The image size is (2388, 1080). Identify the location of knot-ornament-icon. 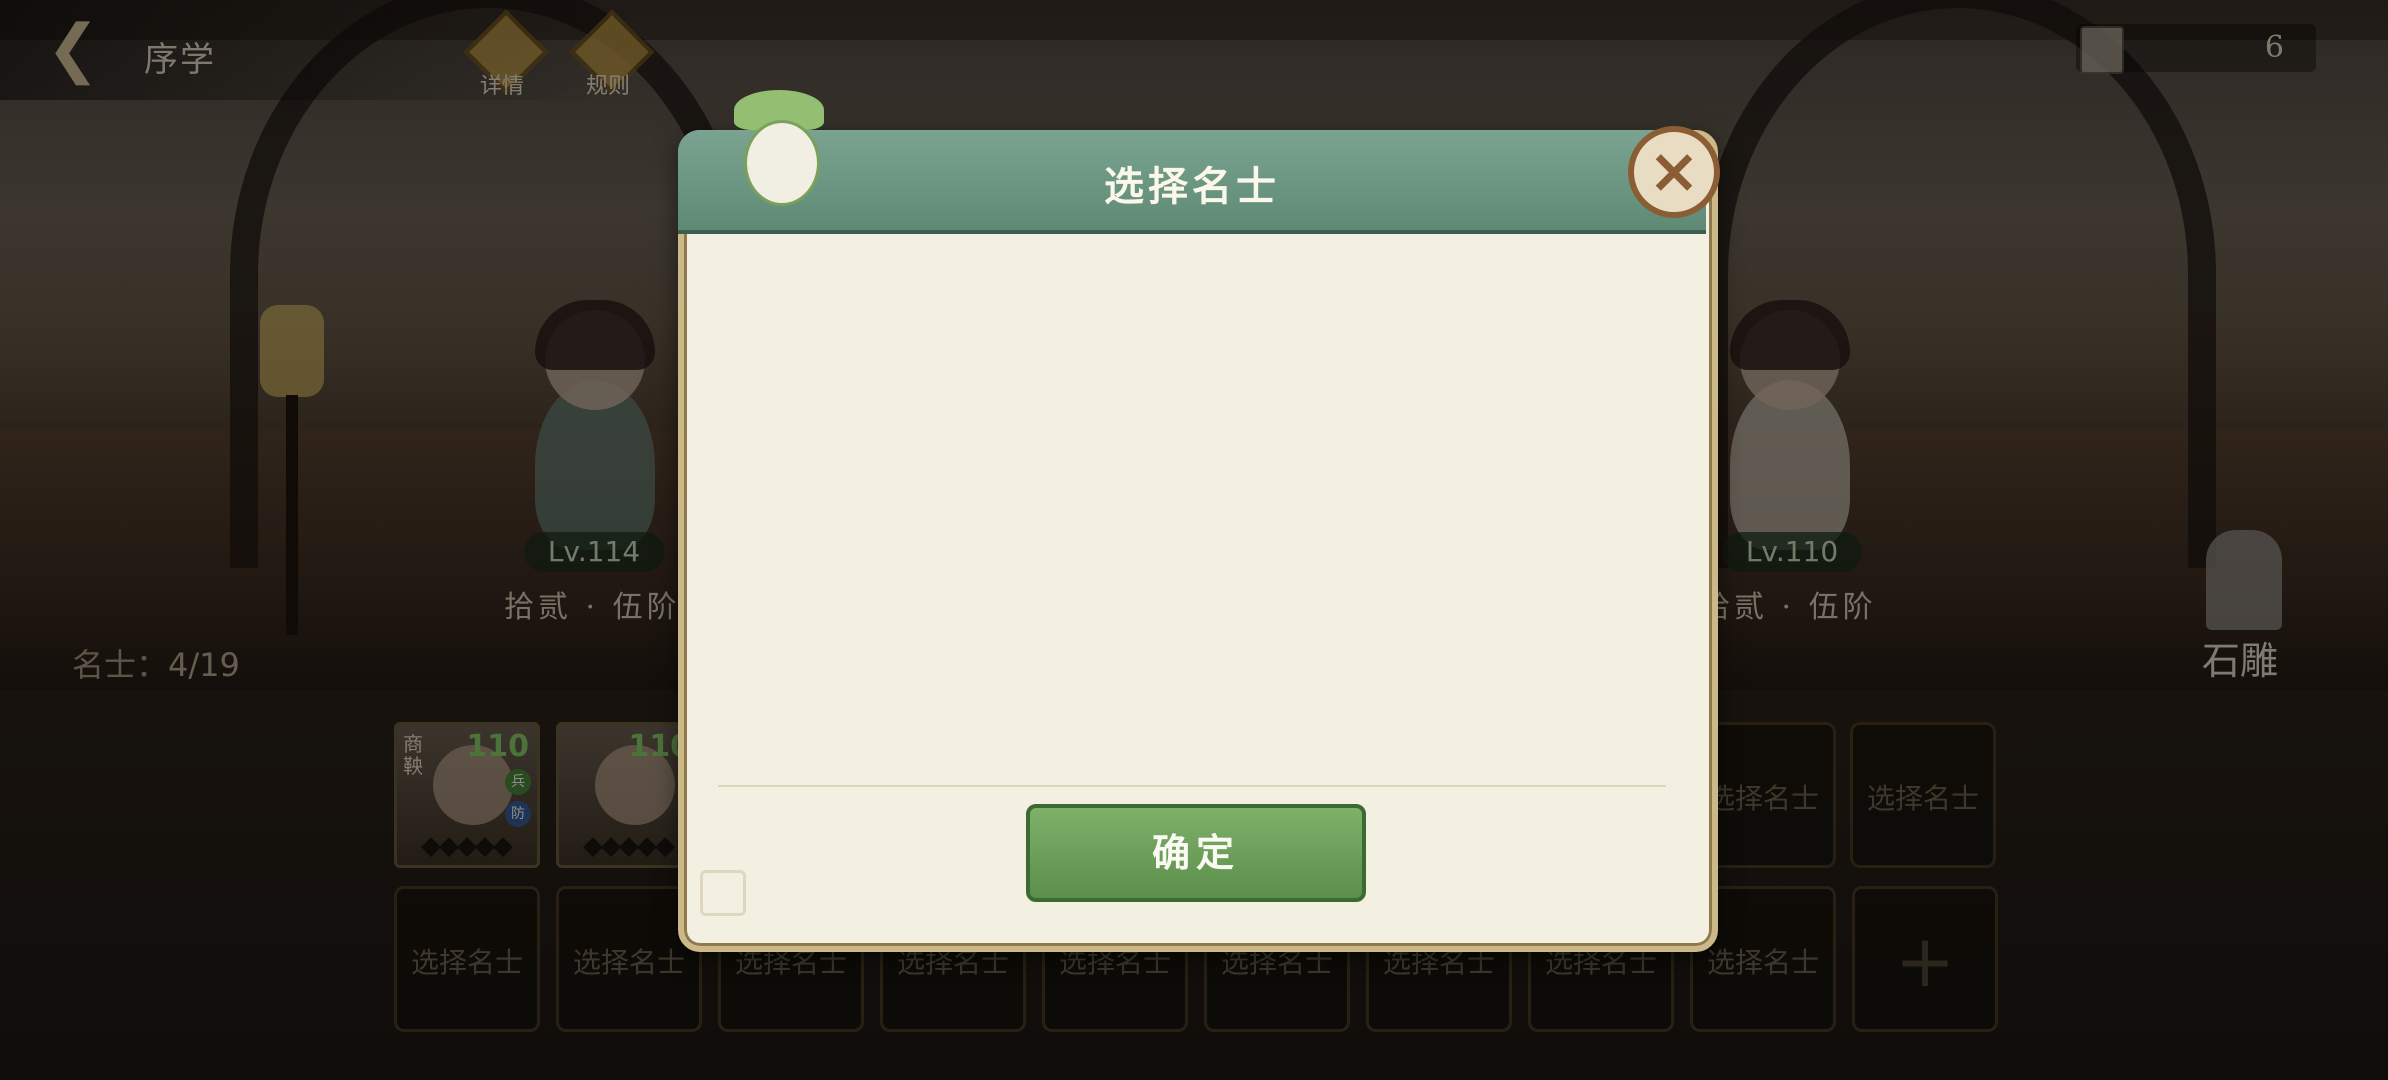
(723, 893).